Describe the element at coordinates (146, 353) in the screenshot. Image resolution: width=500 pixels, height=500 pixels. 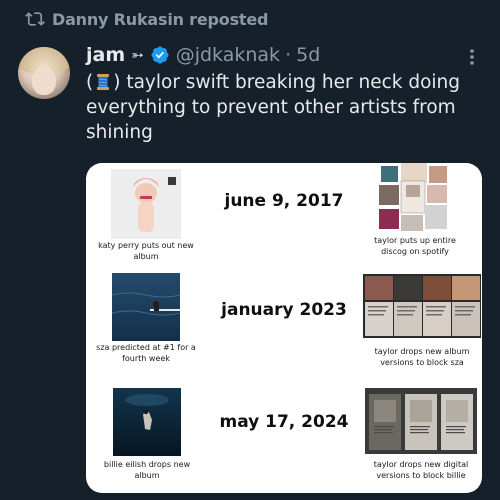
I see `caption-left: sza predicted at #1 for a fourth week` at that location.